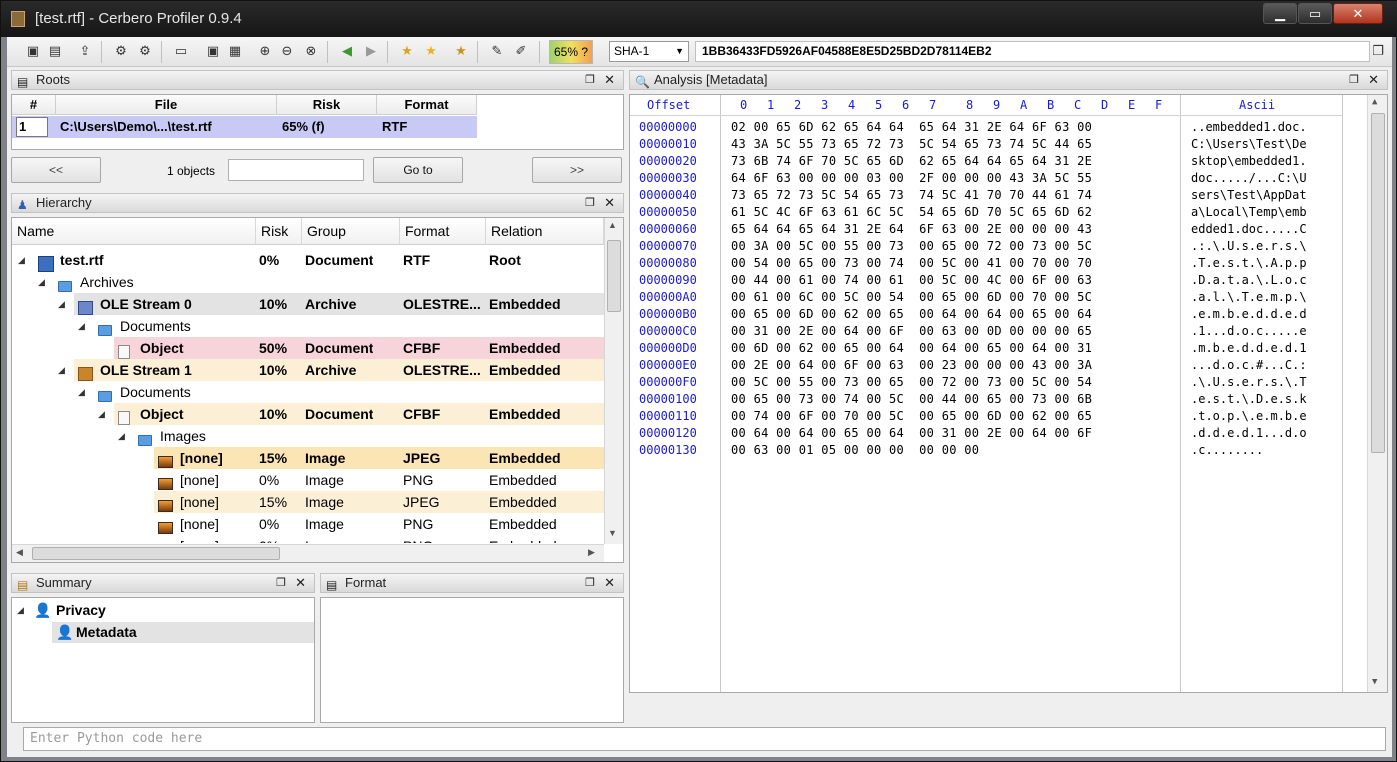 This screenshot has width=1397, height=762. Describe the element at coordinates (1378, 51) in the screenshot. I see `copy-icon: ❐` at that location.